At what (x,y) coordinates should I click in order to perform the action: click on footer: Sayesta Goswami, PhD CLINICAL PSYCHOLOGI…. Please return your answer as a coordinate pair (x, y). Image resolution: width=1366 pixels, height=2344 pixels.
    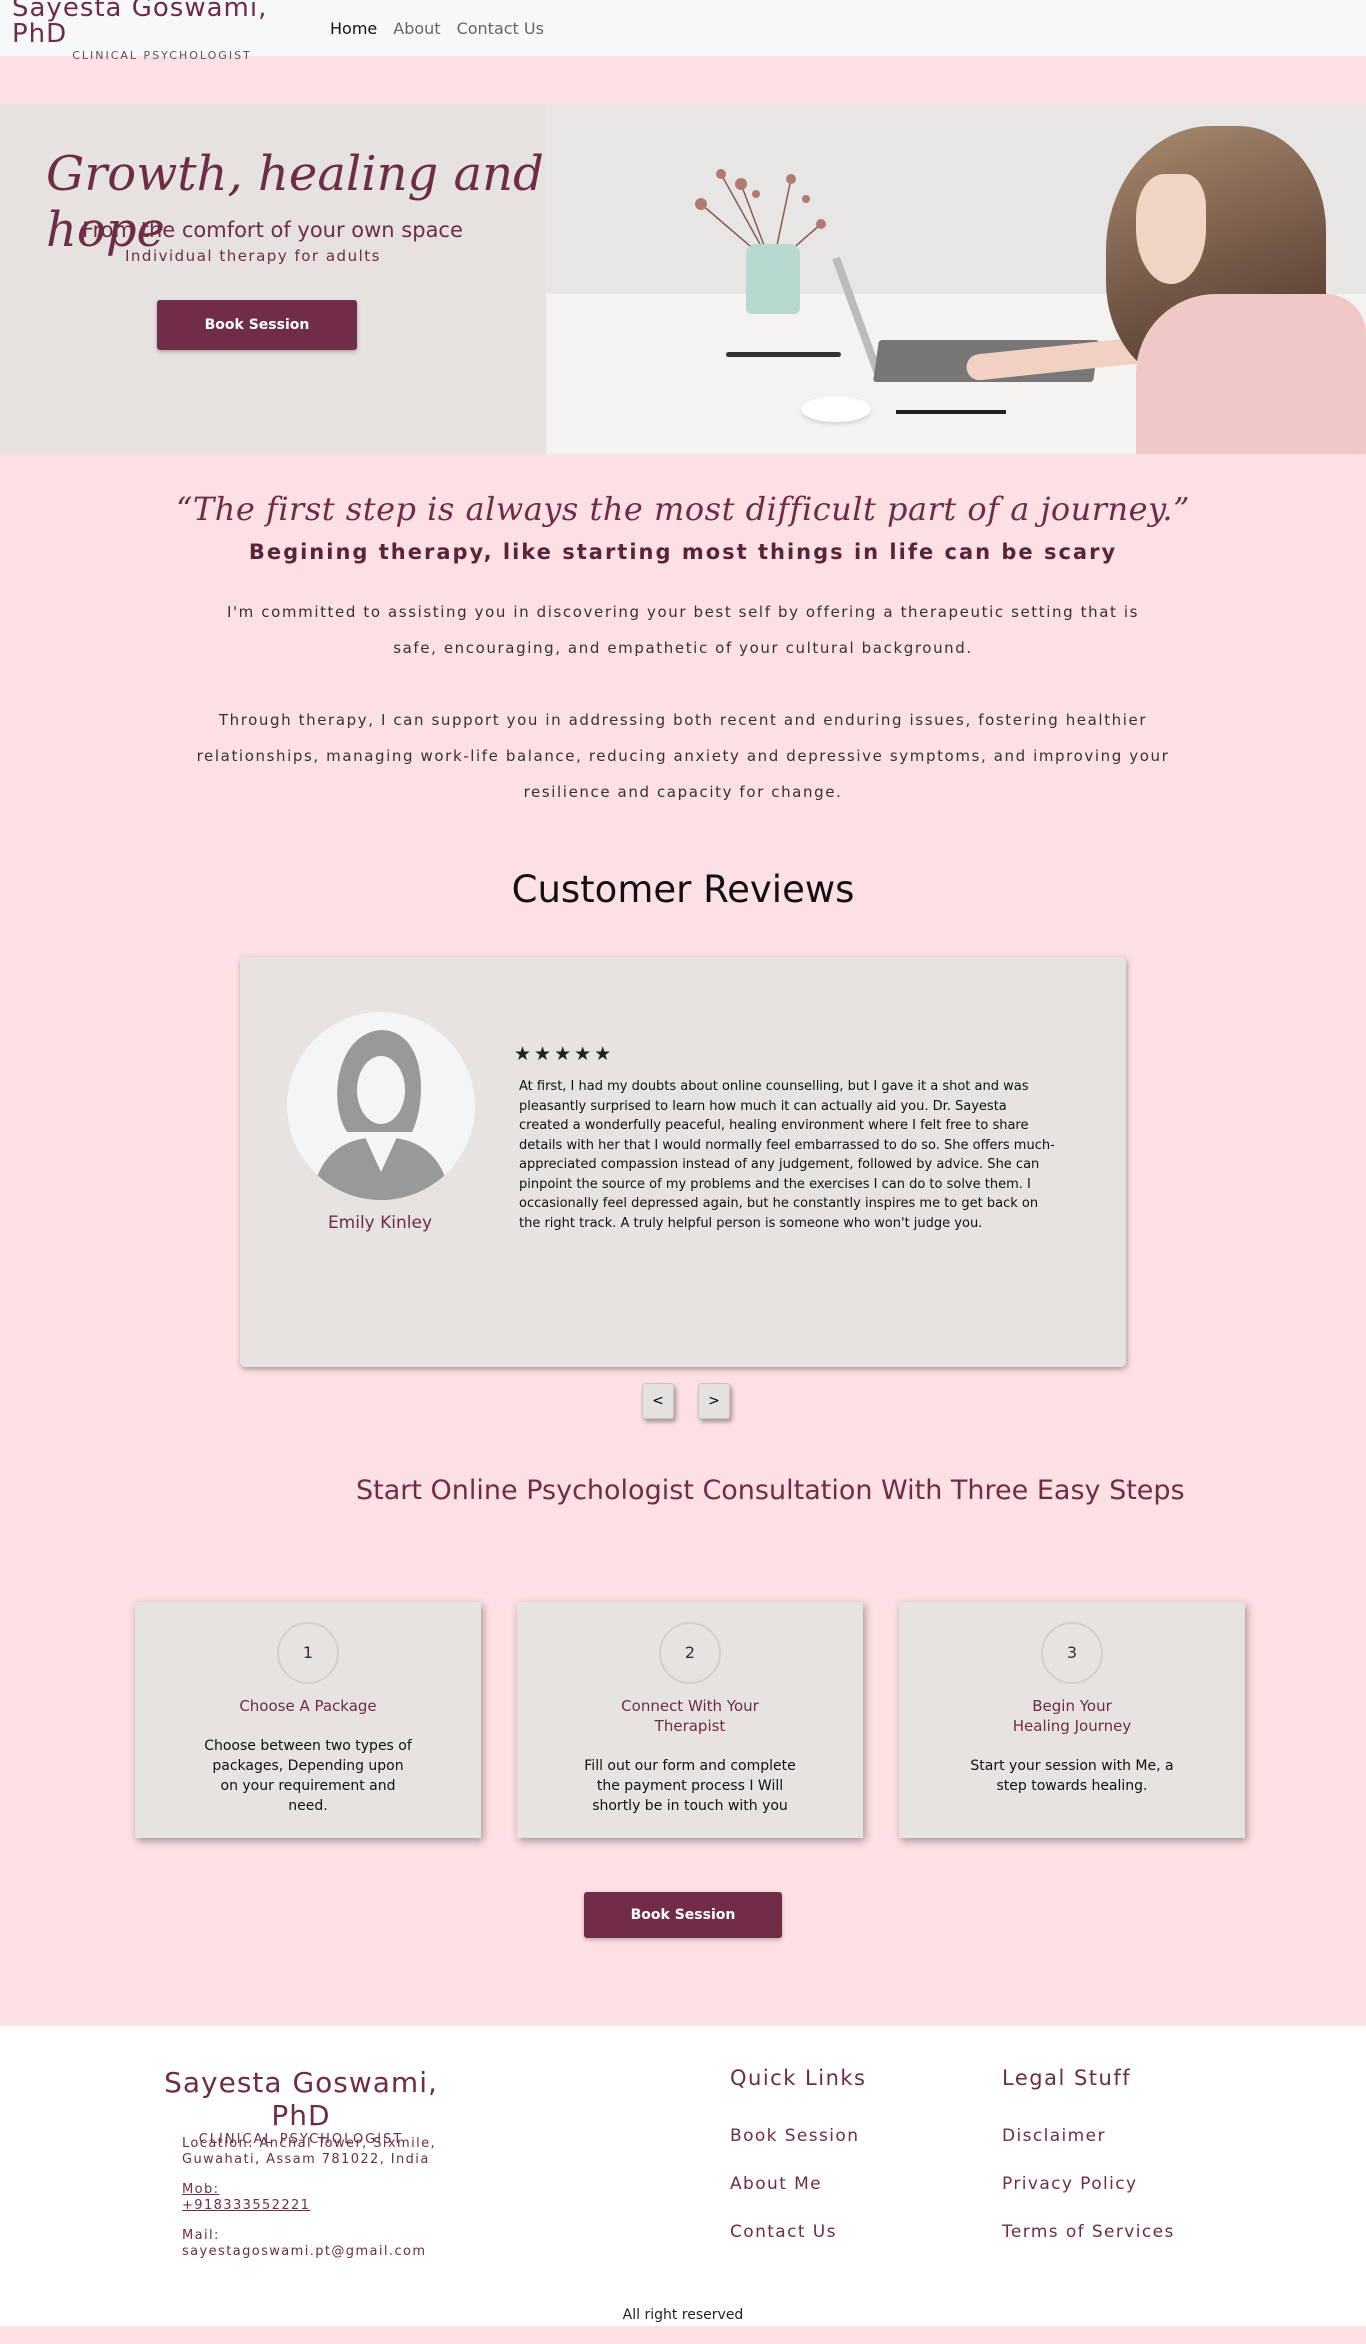
    Looking at the image, I should click on (683, 2176).